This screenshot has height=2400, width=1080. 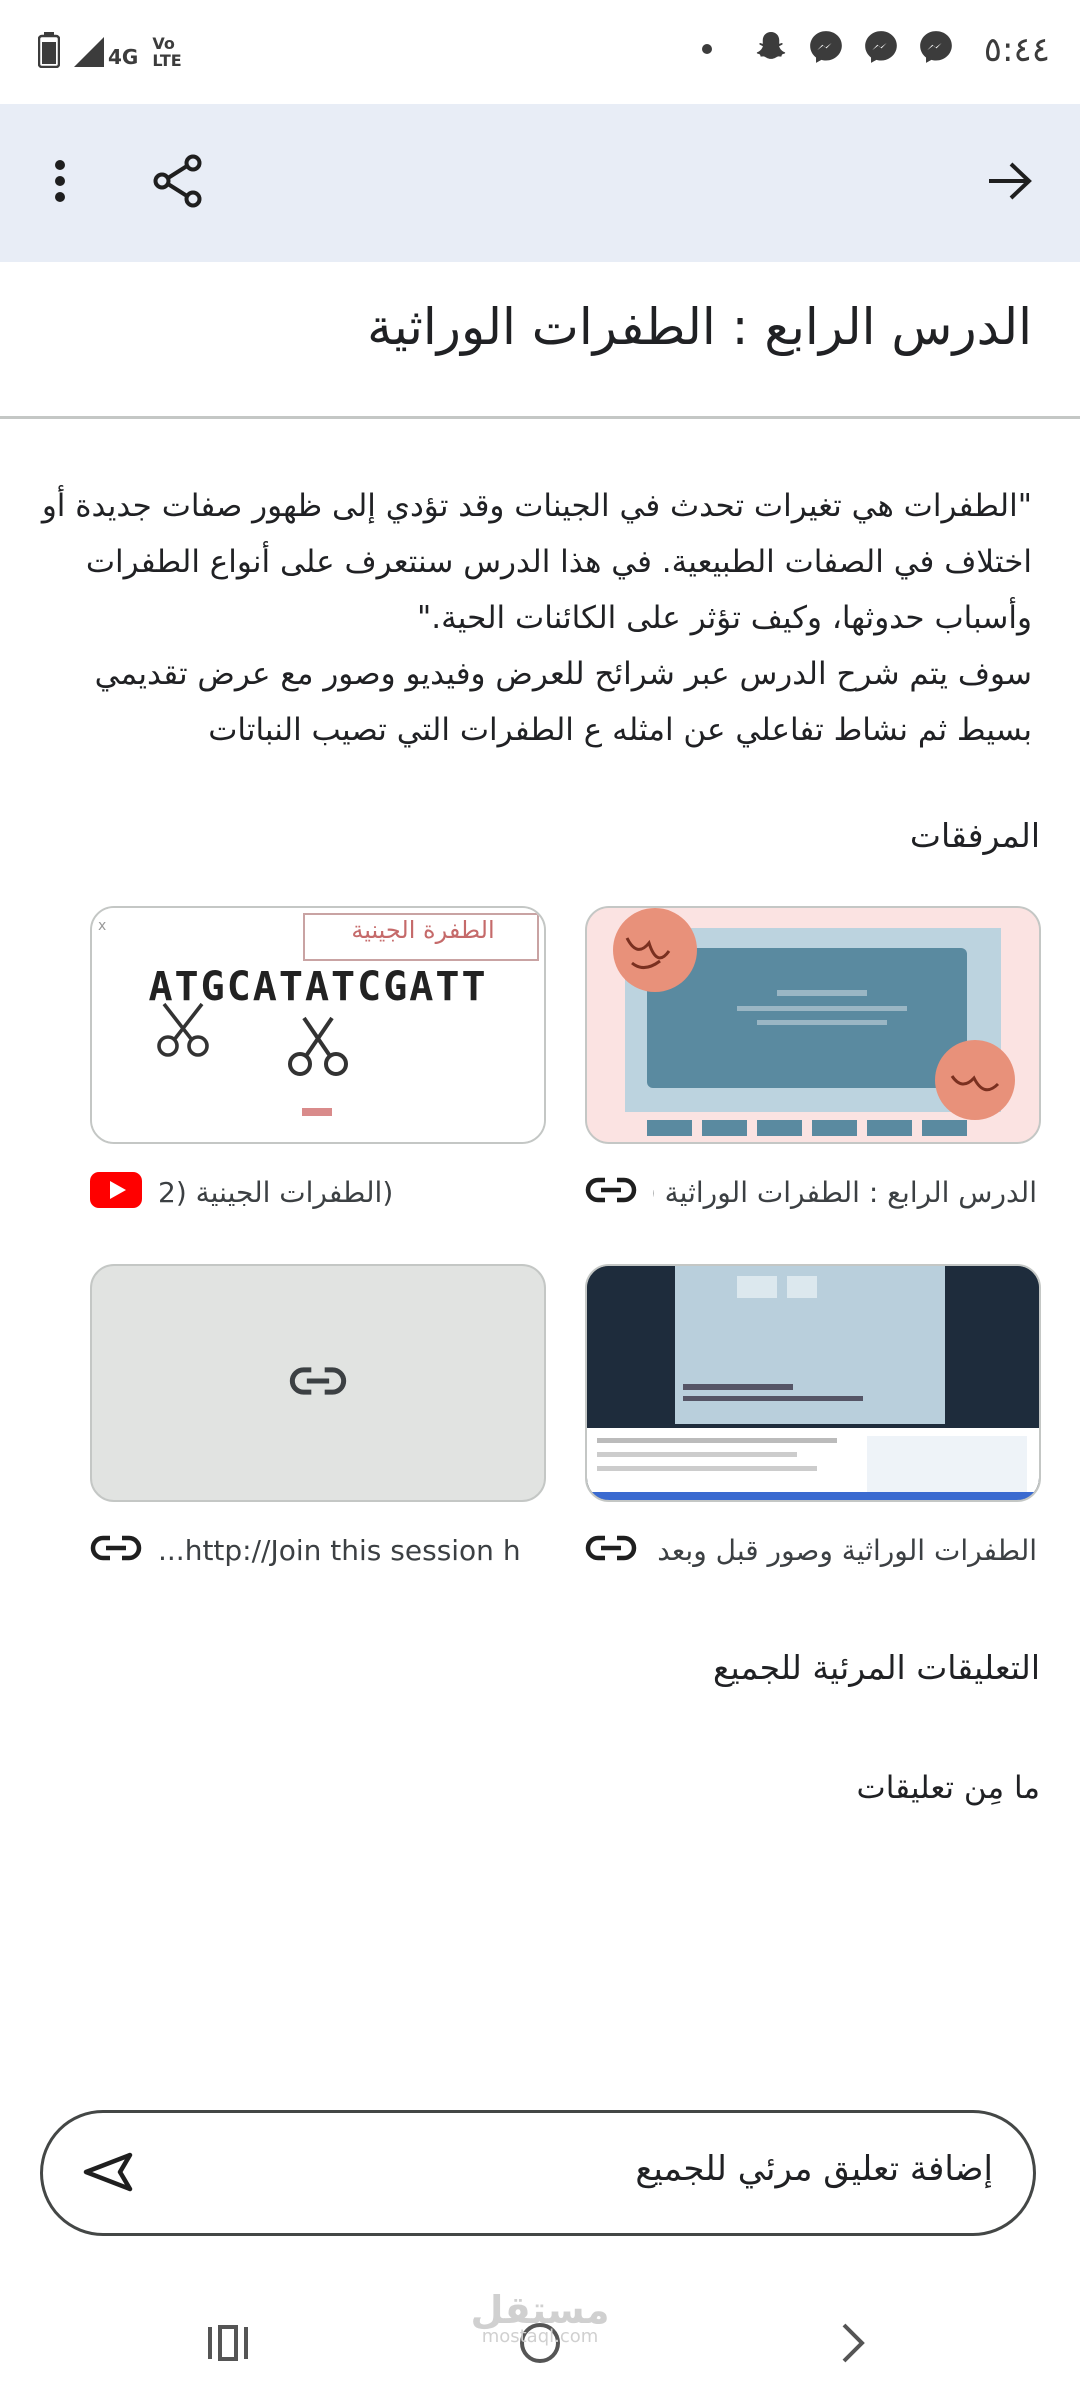 What do you see at coordinates (540, 2336) in the screenshot?
I see `watermark-en: mostaql.com` at bounding box center [540, 2336].